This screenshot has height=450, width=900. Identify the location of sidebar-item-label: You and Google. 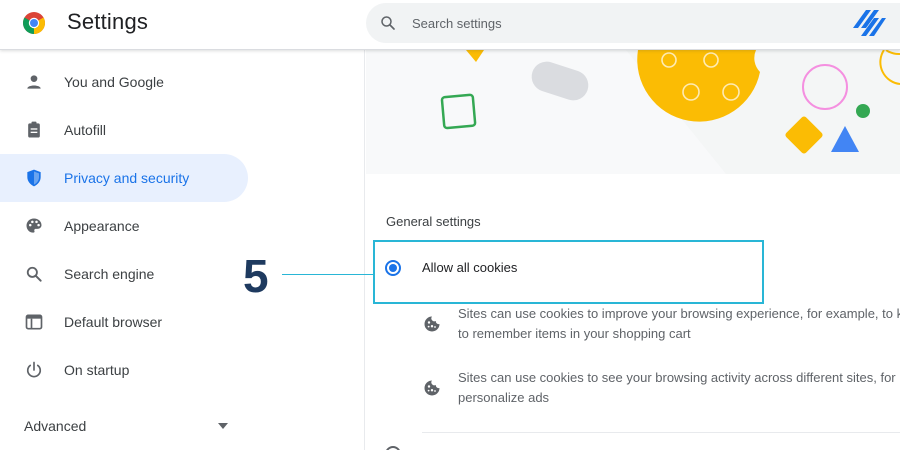
(114, 82).